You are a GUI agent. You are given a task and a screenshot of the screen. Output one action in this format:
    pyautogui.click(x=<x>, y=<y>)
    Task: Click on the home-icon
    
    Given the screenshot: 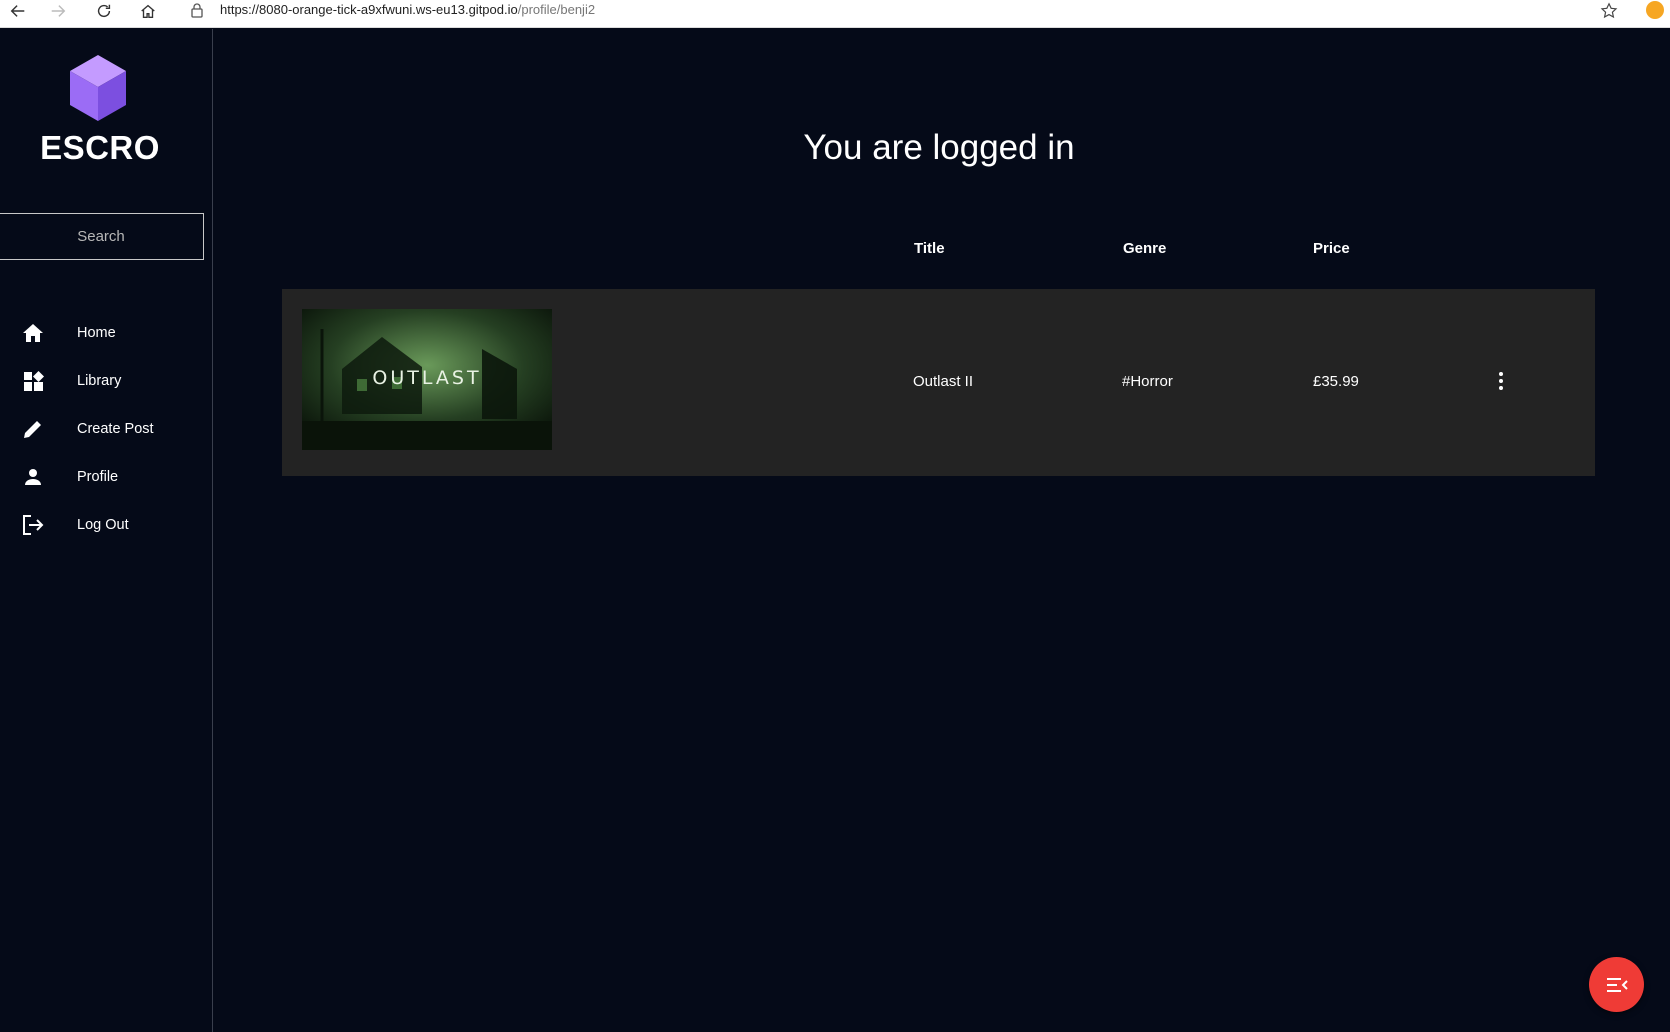 What is the action you would take?
    pyautogui.click(x=33, y=333)
    